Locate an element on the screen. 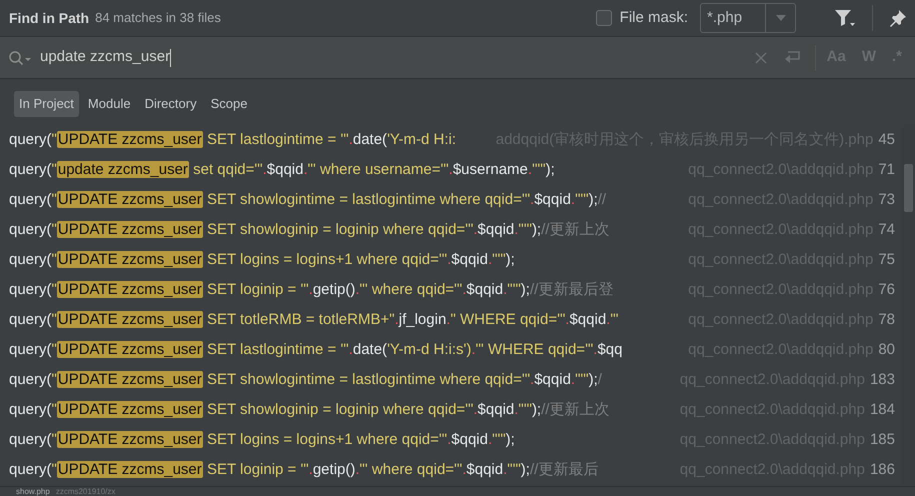  code-line: query("UPDATE zzcms_user SET loginip = '".getip()."' where qqid='".$qqid."'");//更新最后登 is located at coordinates (311, 290).